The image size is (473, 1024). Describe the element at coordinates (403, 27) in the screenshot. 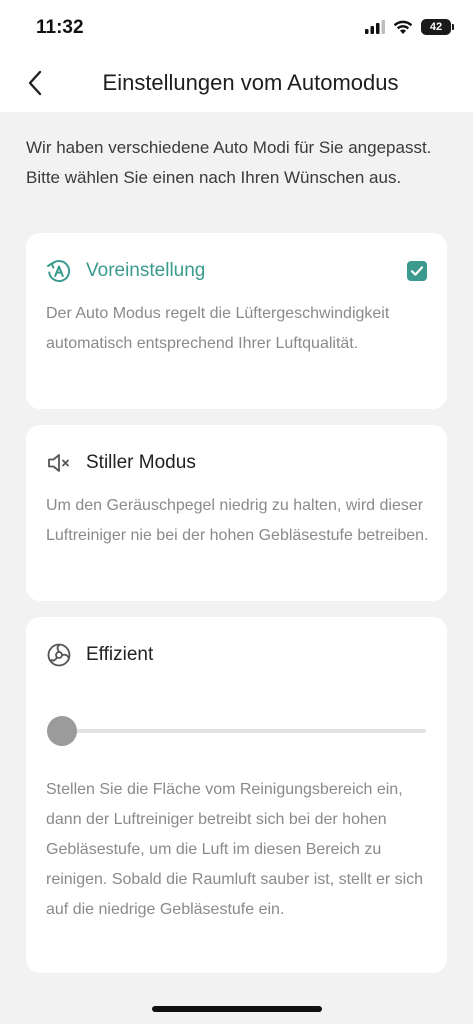

I see `wifi-icon` at that location.